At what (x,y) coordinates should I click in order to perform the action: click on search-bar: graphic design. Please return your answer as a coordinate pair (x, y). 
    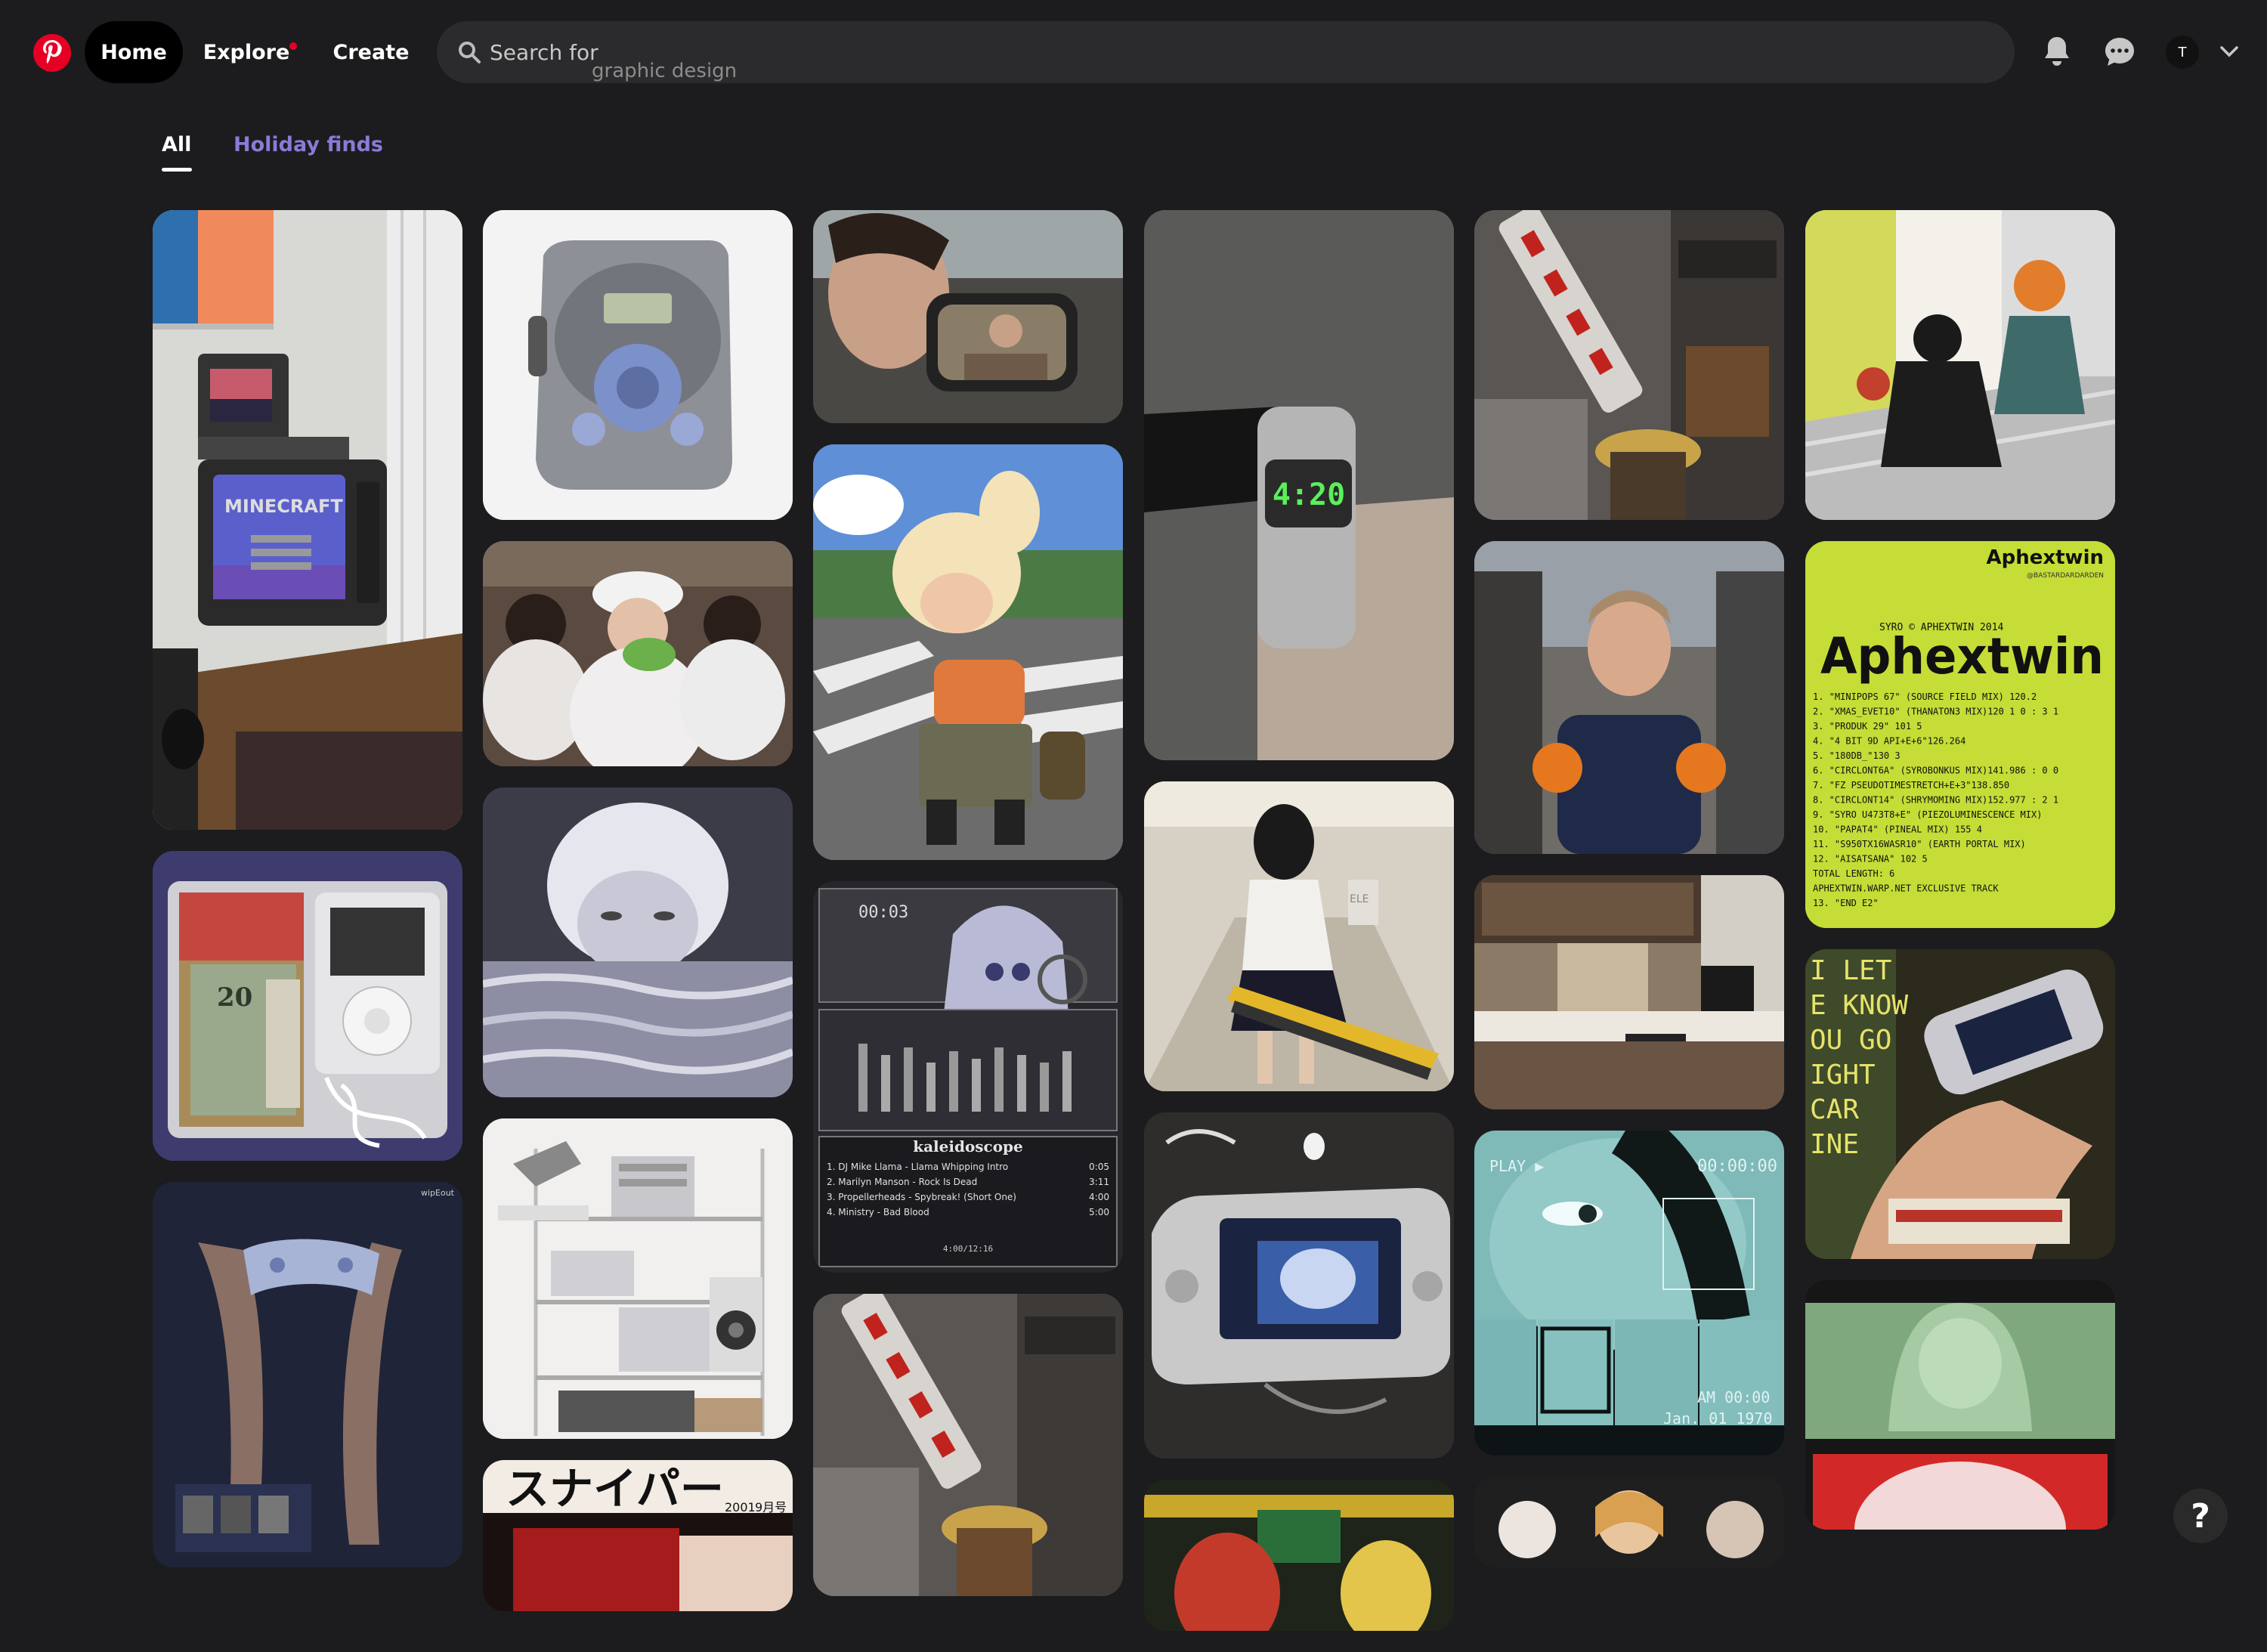
    Looking at the image, I should click on (1226, 52).